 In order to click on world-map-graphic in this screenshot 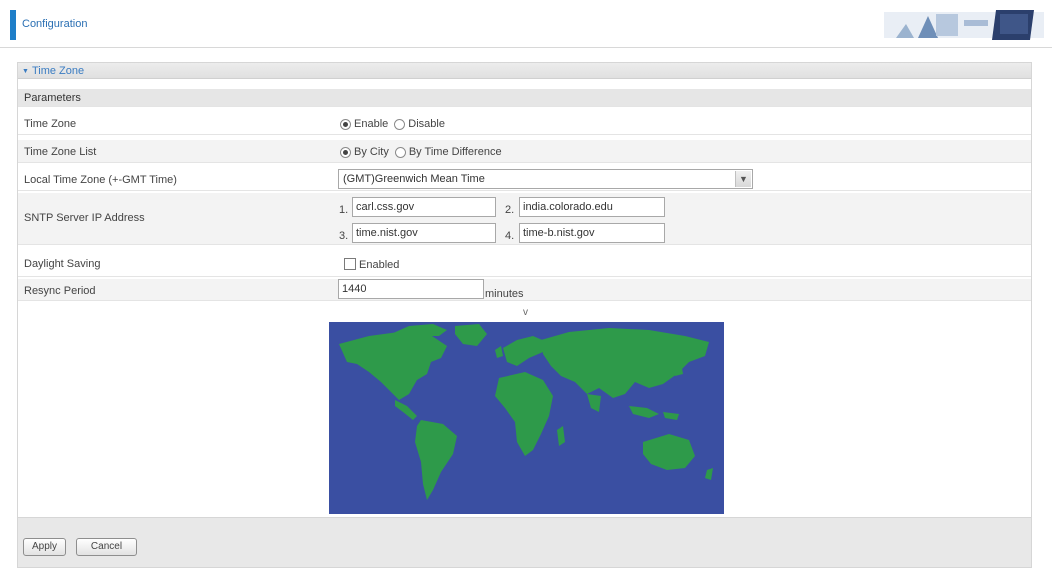, I will do `click(526, 418)`.